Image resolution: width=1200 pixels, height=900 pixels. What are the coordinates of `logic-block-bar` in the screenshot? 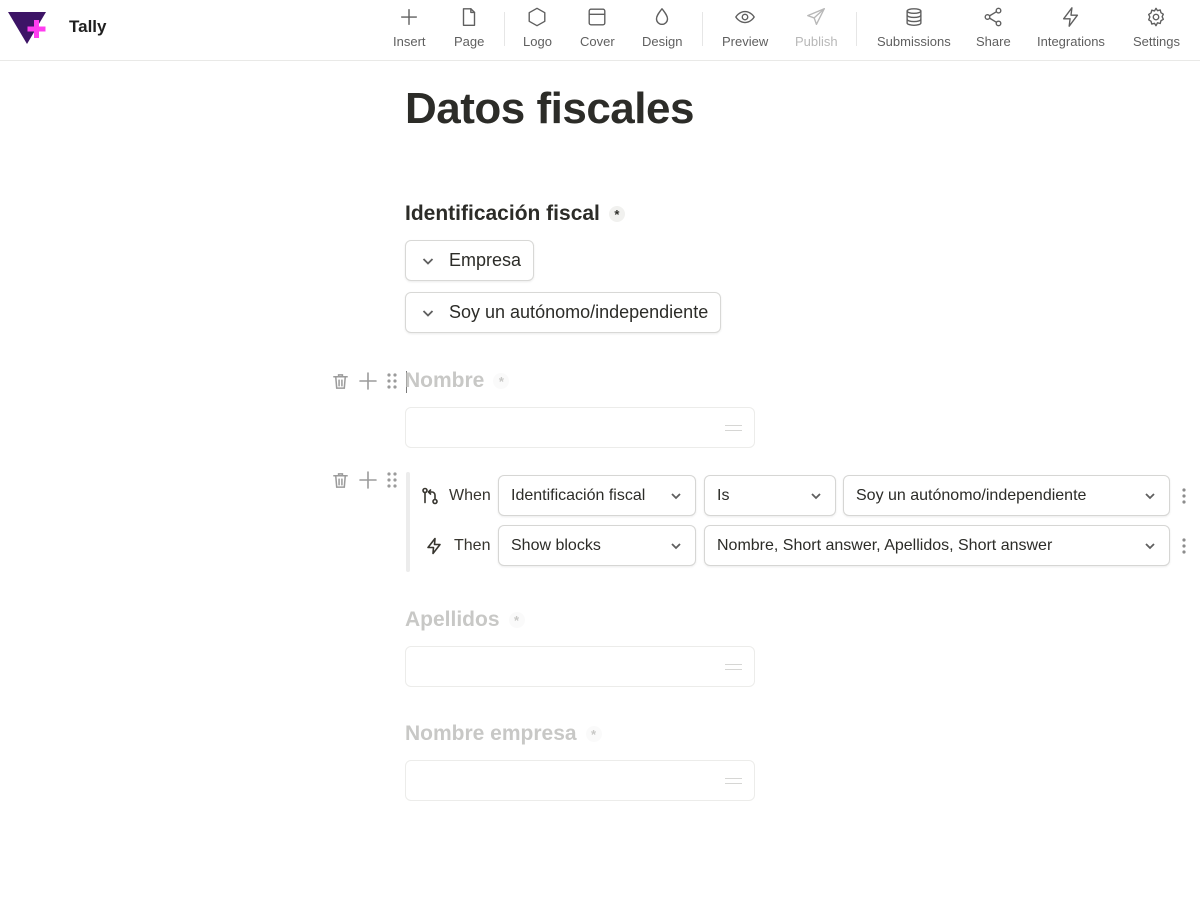 It's located at (408, 522).